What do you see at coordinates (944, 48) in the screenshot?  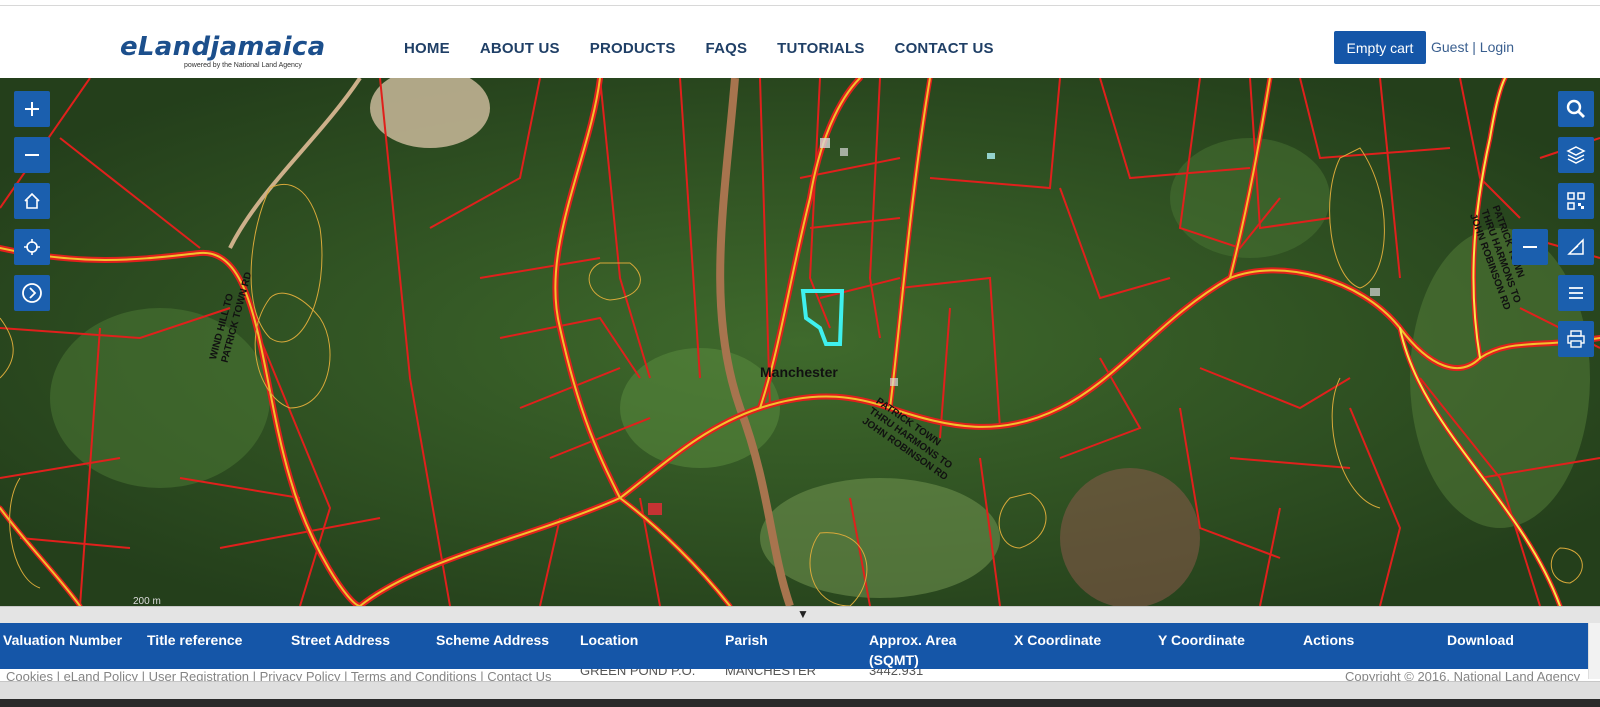 I see `nav-contact-us: CONTACT US` at bounding box center [944, 48].